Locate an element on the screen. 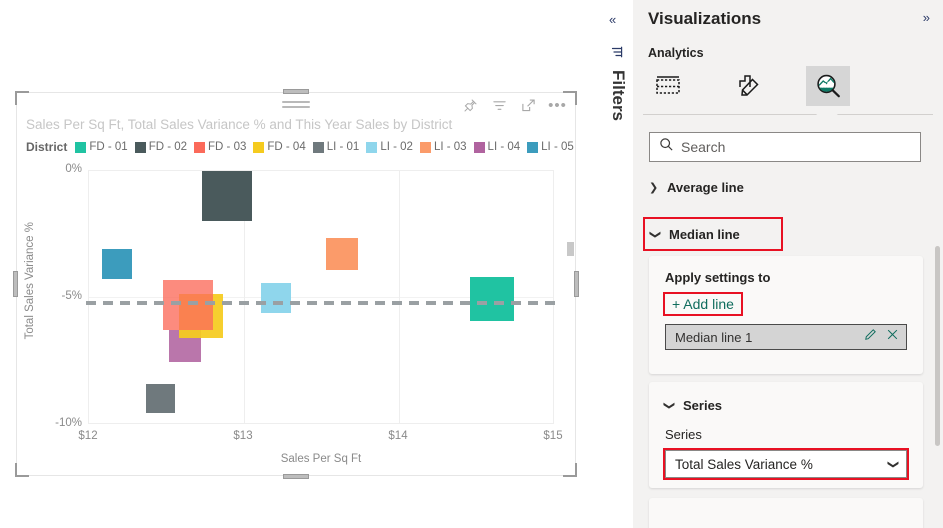 This screenshot has width=943, height=528. pane-scrollbar is located at coordinates (937, 346).